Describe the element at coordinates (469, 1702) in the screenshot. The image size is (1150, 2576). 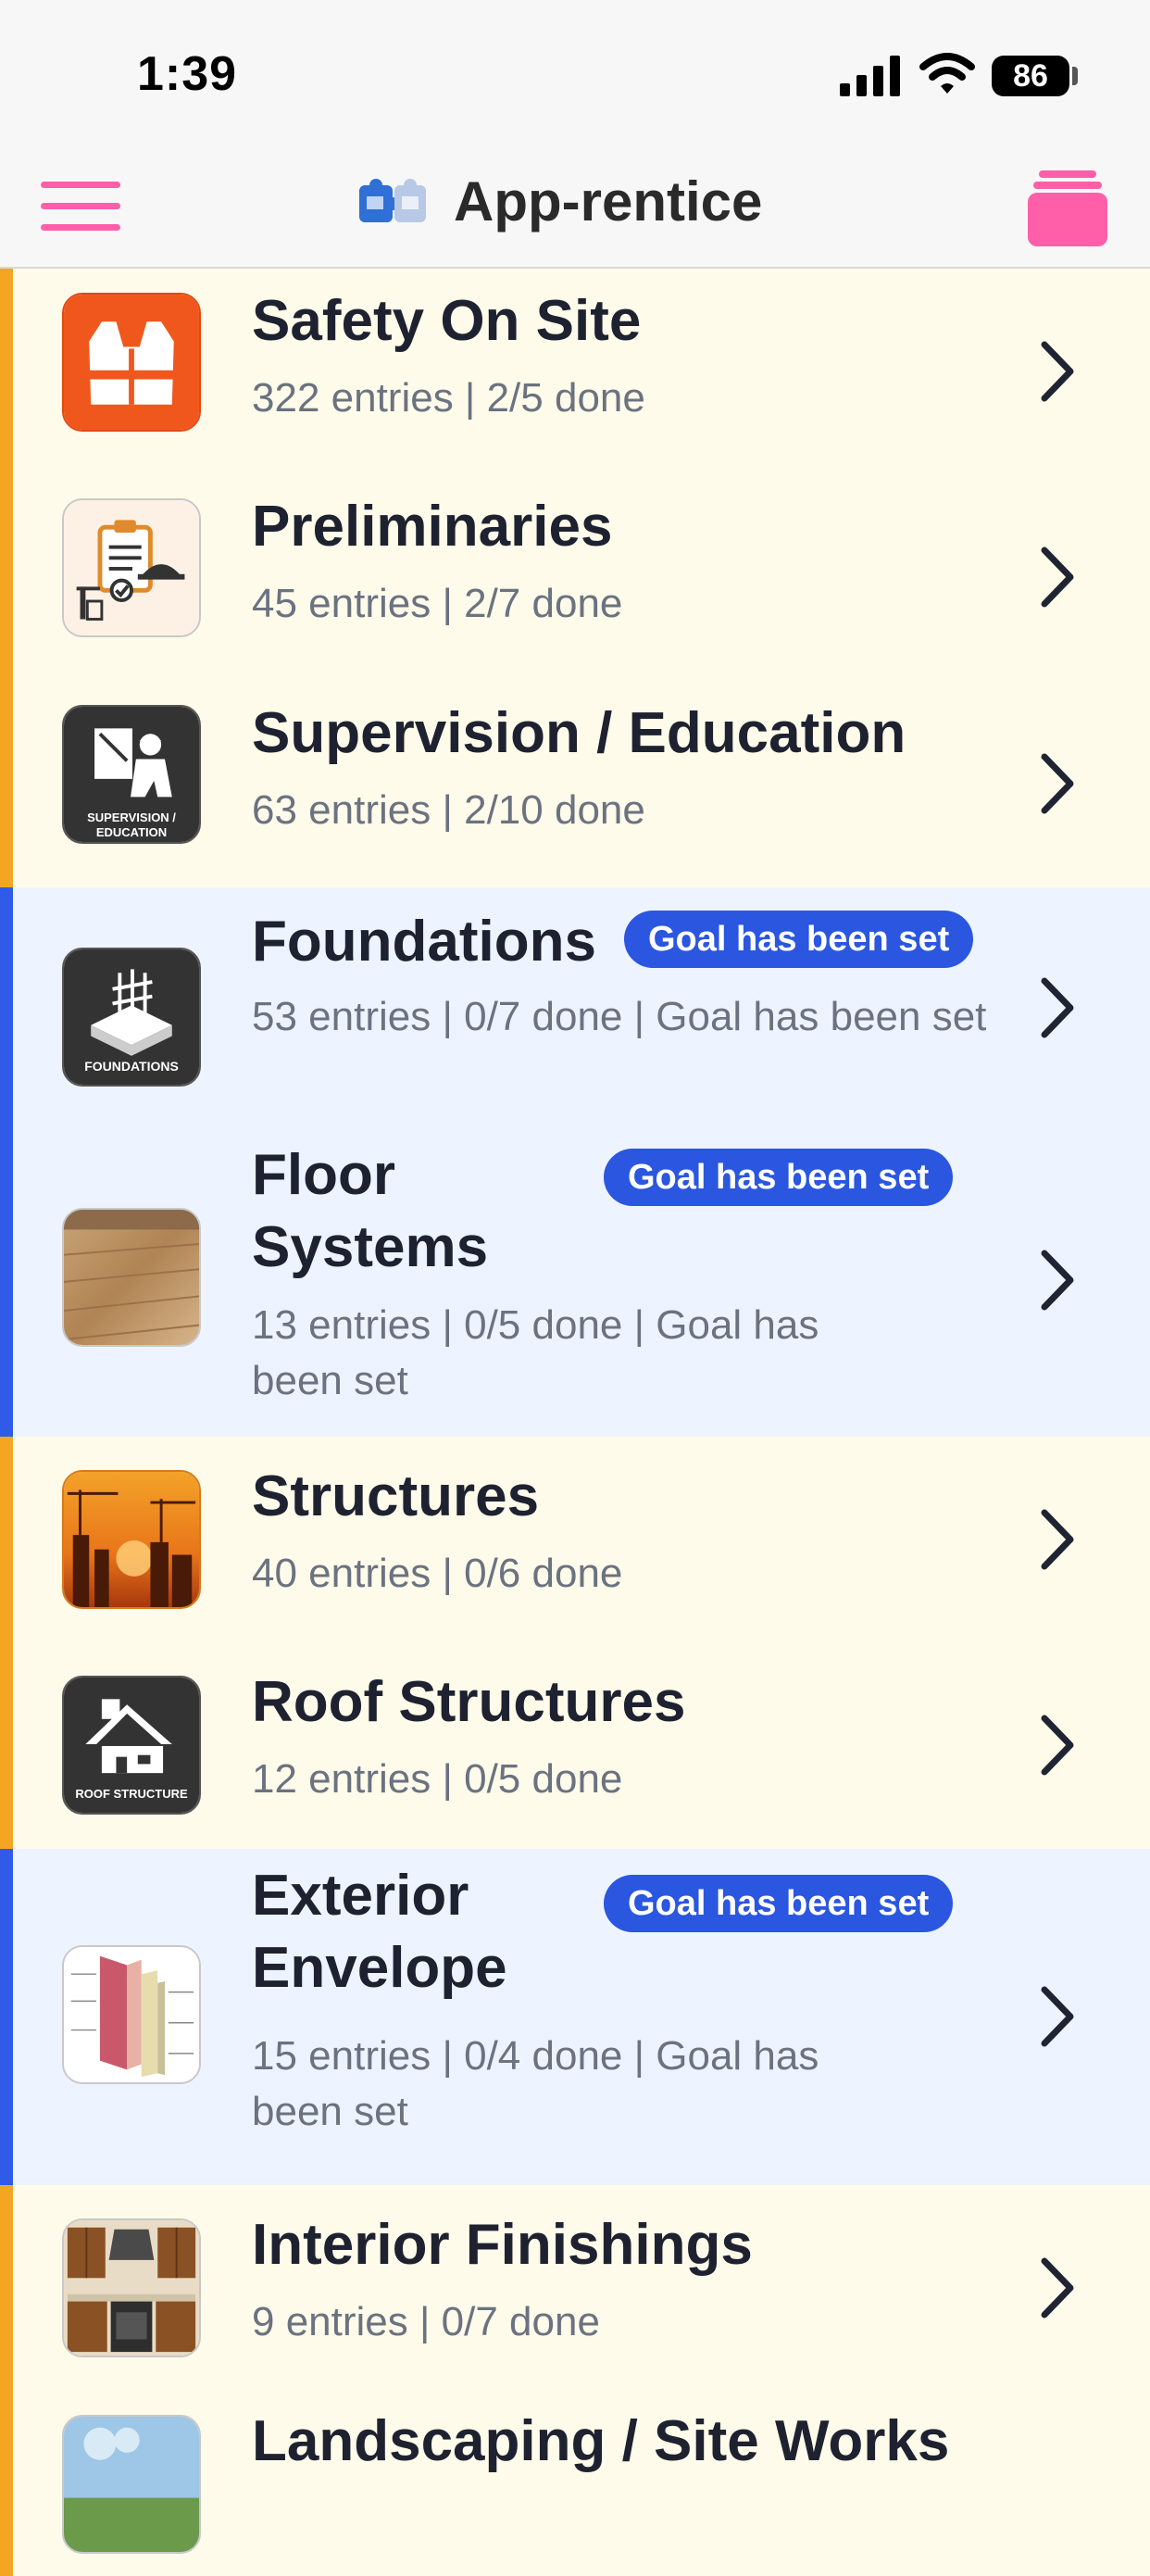
I see `row-title: Roof Structures` at that location.